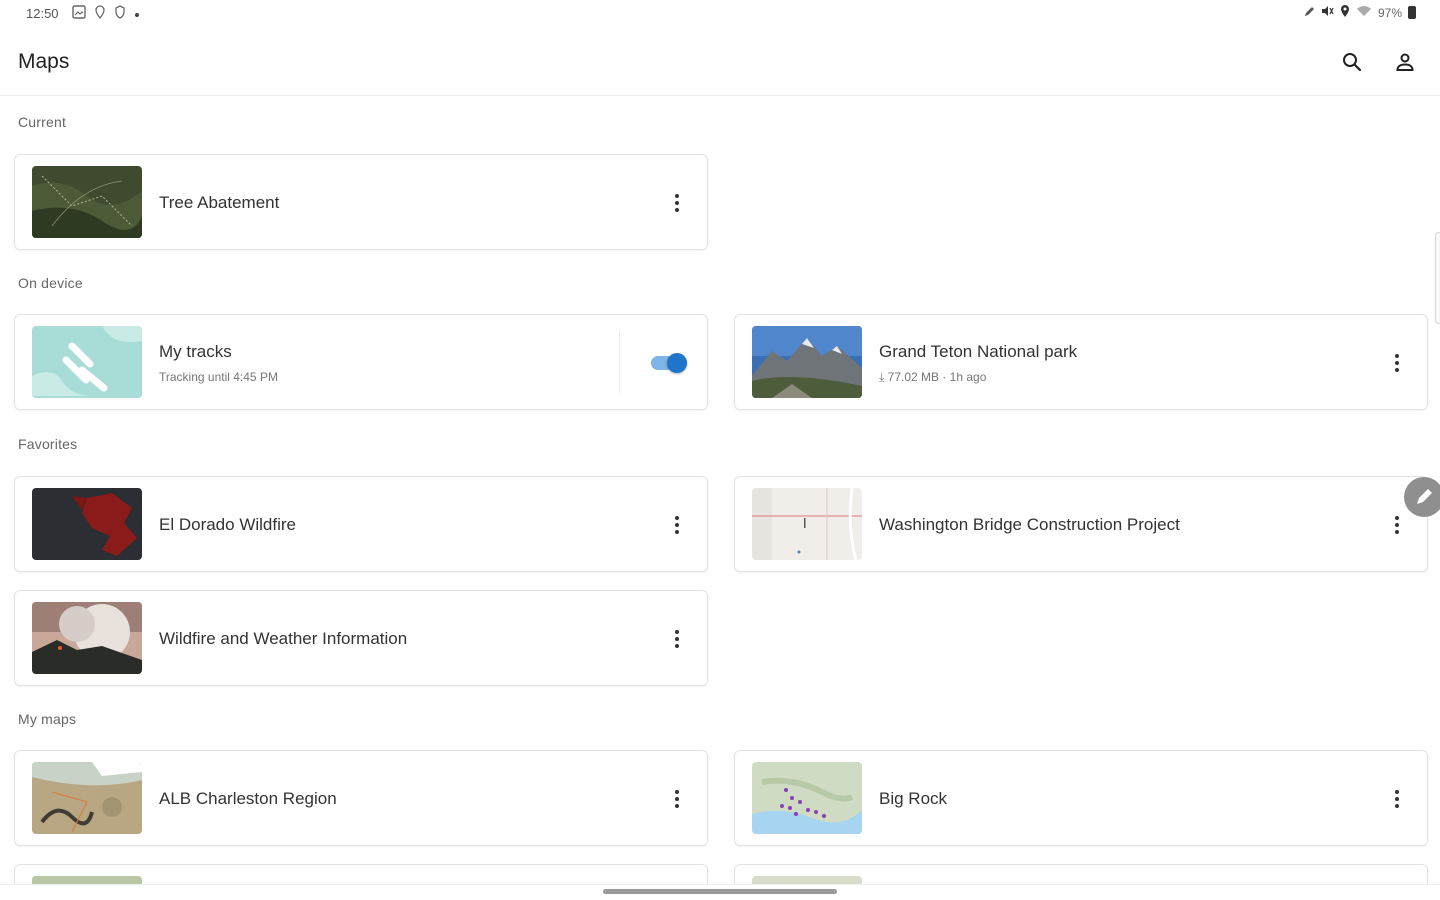 The image size is (1440, 900). Describe the element at coordinates (1389, 12) in the screenshot. I see `battery-text: 97%` at that location.